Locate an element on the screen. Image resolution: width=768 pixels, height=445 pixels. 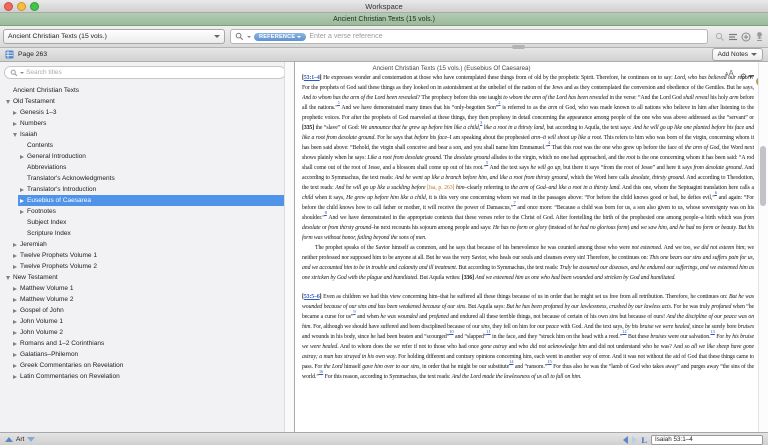
tree-item-label: Genesis 1–3 is located at coordinates (38, 112).